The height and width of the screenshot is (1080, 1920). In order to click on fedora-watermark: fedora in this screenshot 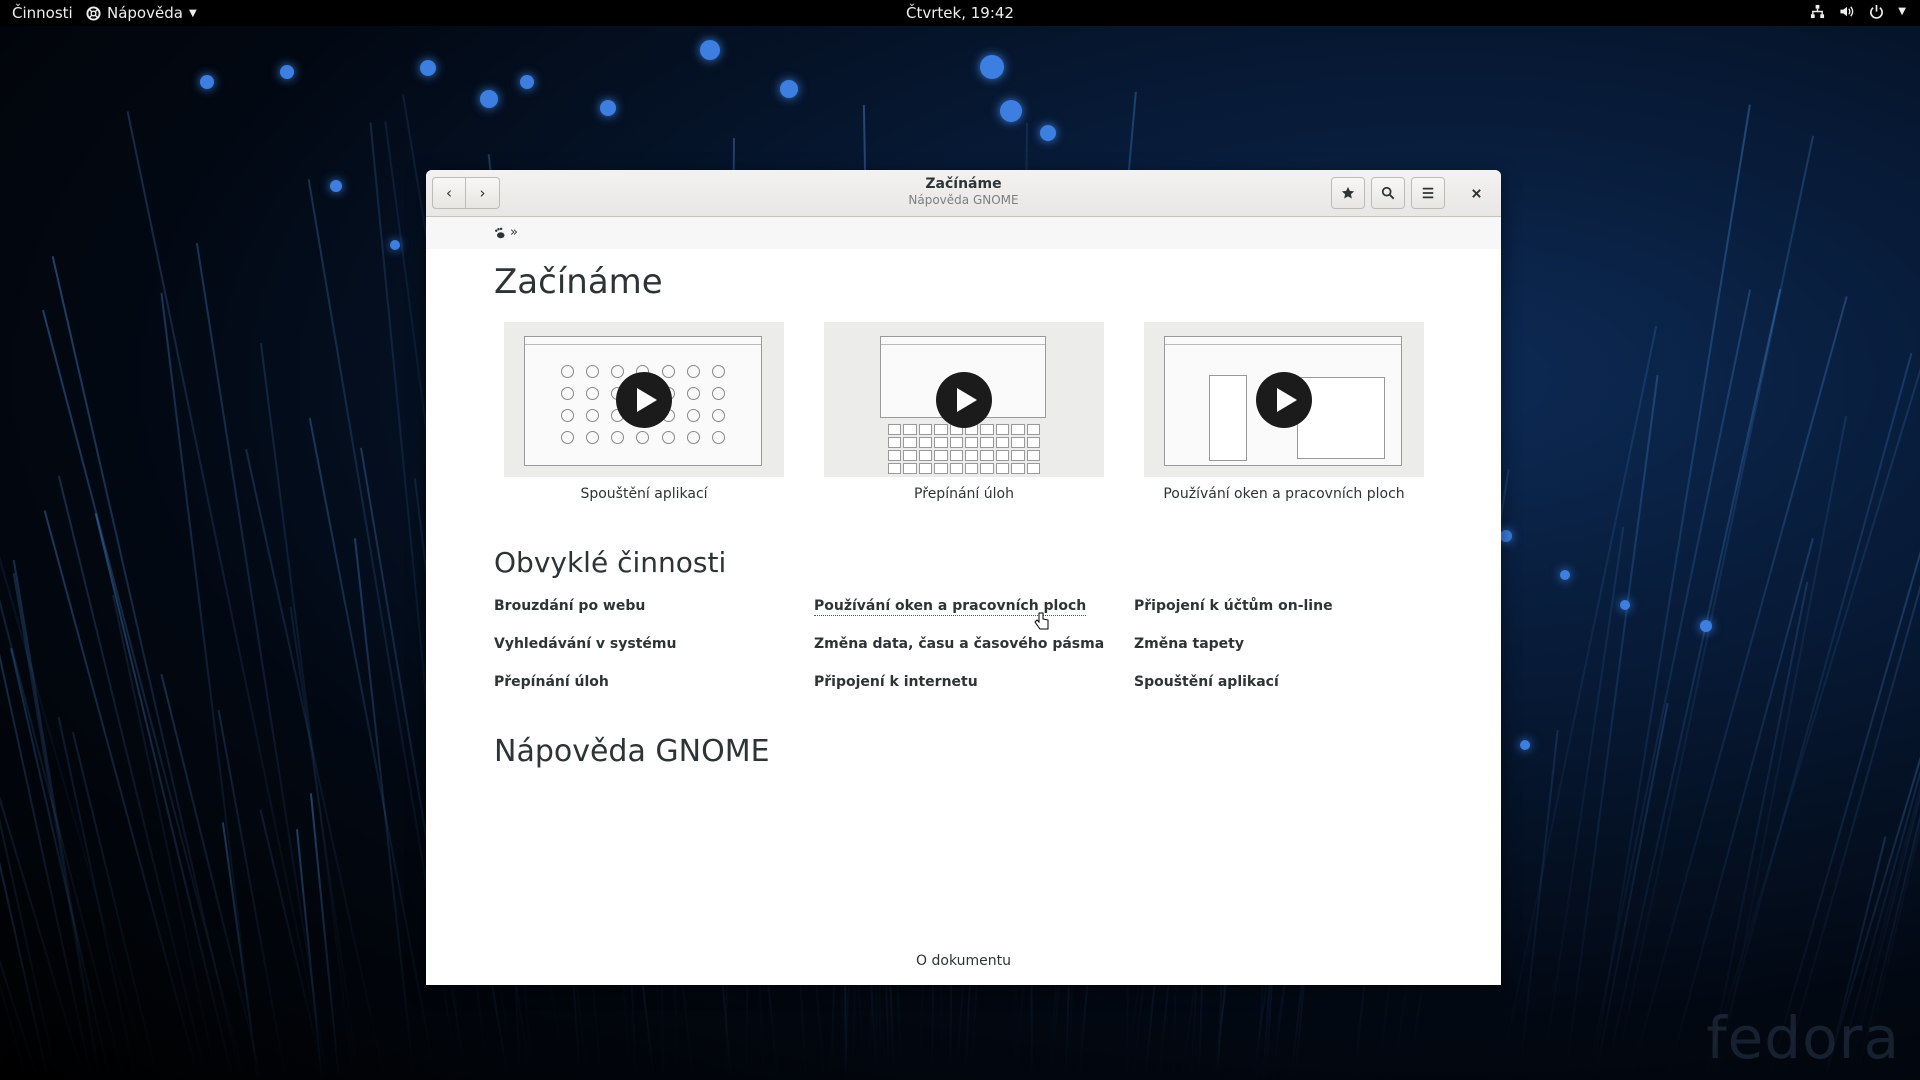, I will do `click(1803, 1038)`.